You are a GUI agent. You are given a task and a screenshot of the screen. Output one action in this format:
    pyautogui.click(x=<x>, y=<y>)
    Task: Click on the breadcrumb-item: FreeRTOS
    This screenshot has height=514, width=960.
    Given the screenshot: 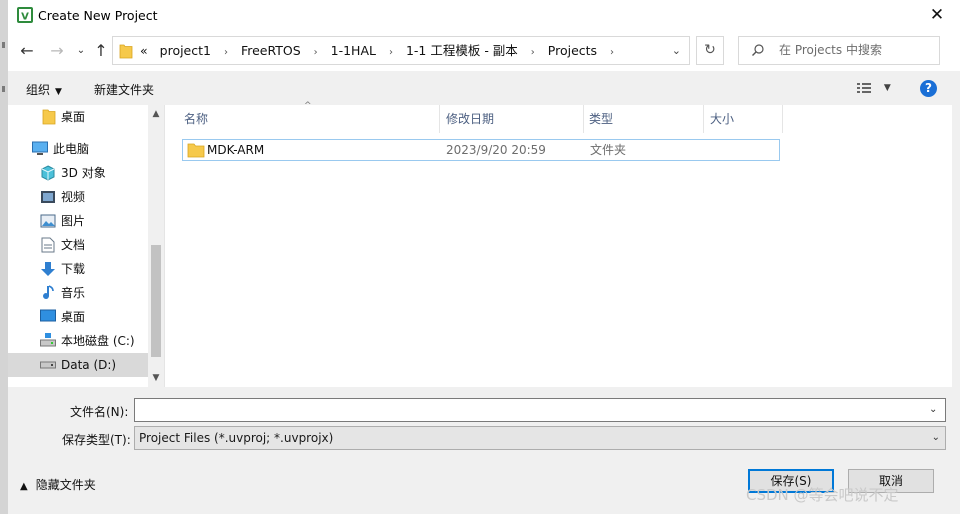 What is the action you would take?
    pyautogui.click(x=271, y=50)
    